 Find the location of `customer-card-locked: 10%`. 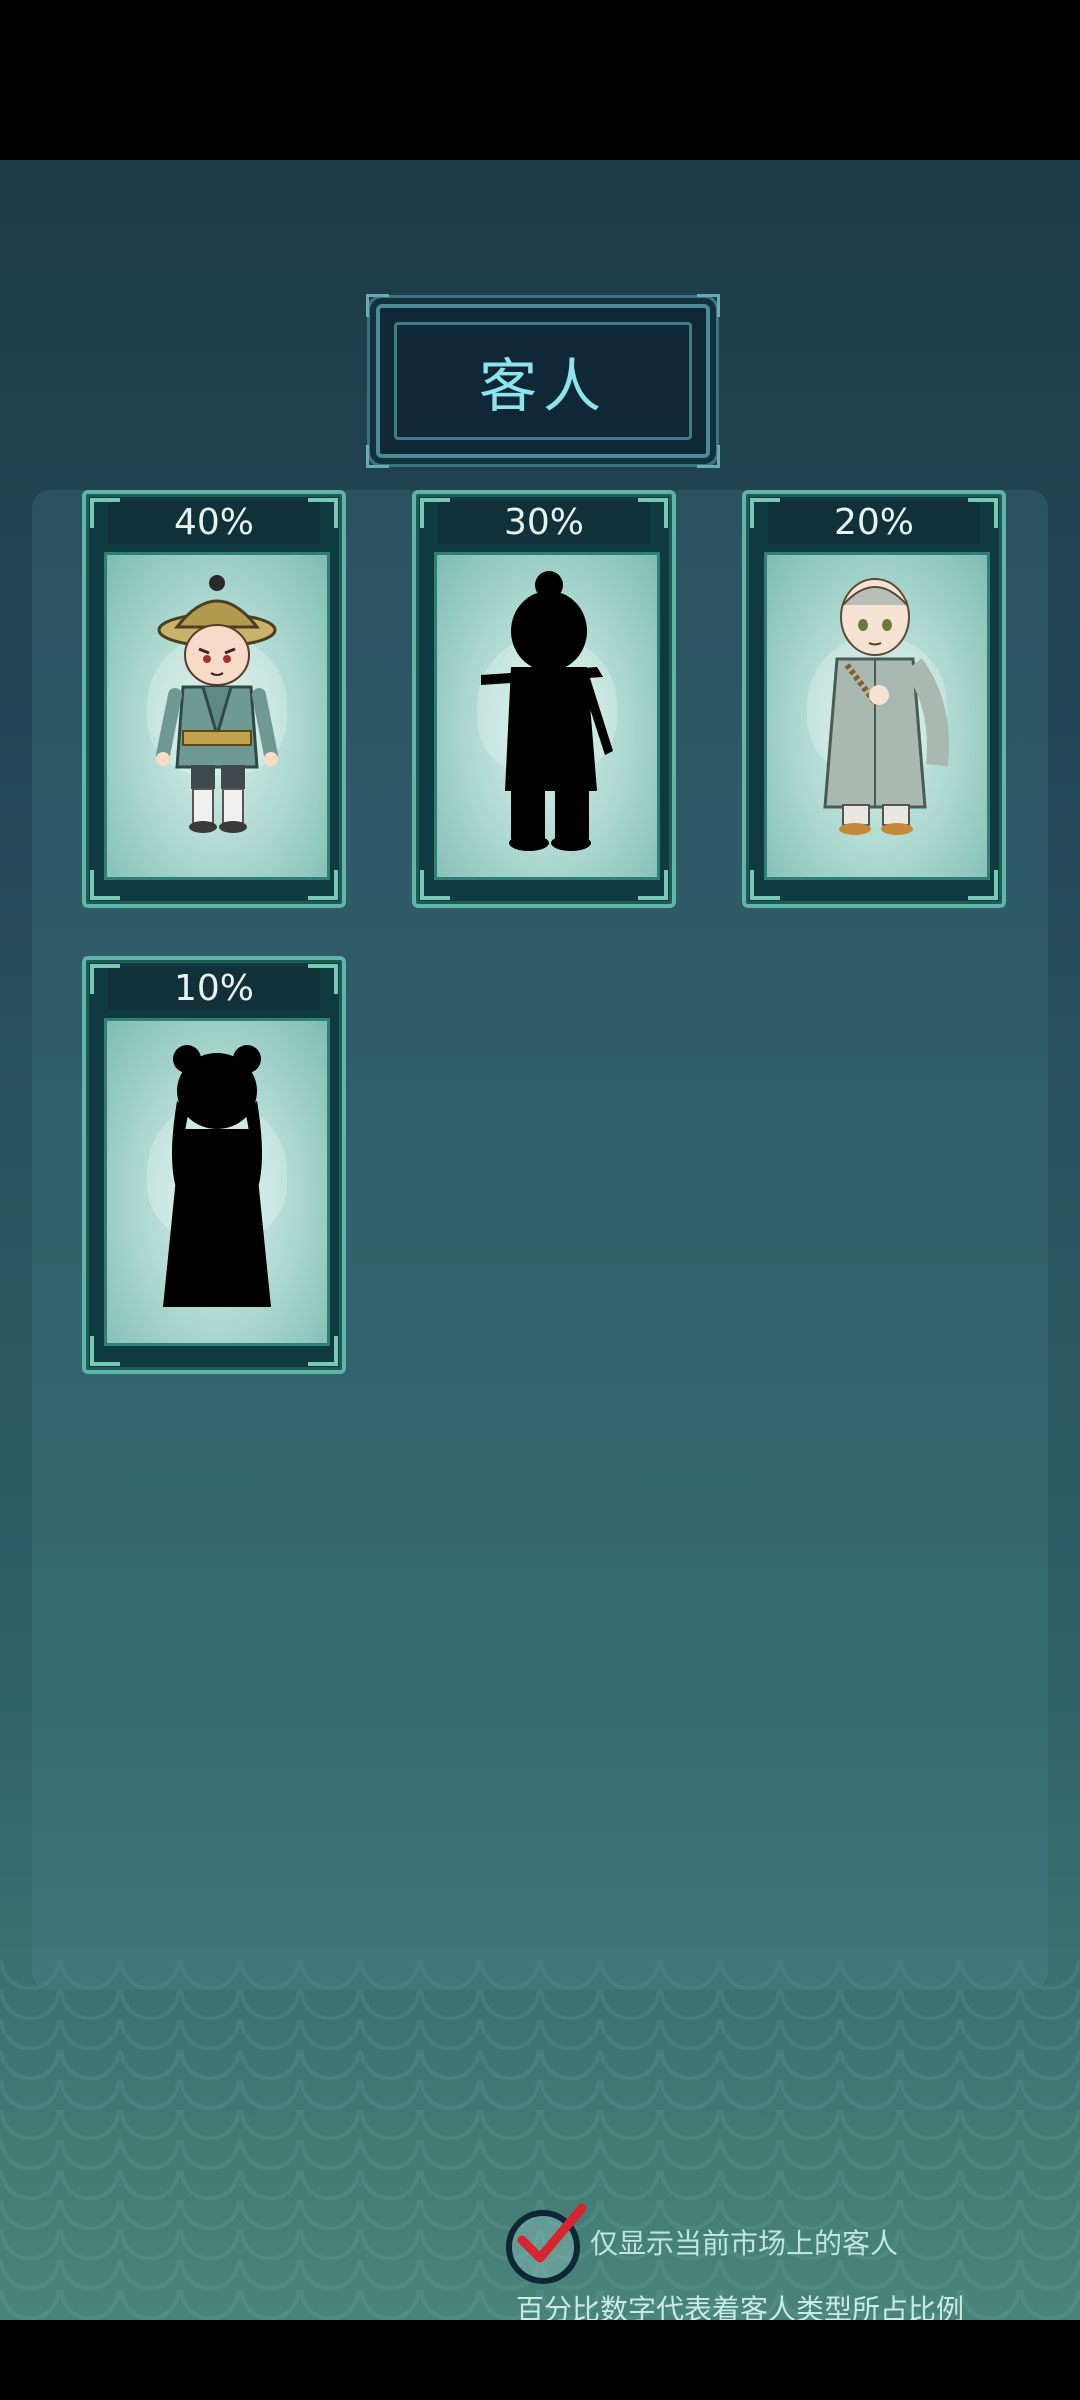

customer-card-locked: 10% is located at coordinates (214, 1165).